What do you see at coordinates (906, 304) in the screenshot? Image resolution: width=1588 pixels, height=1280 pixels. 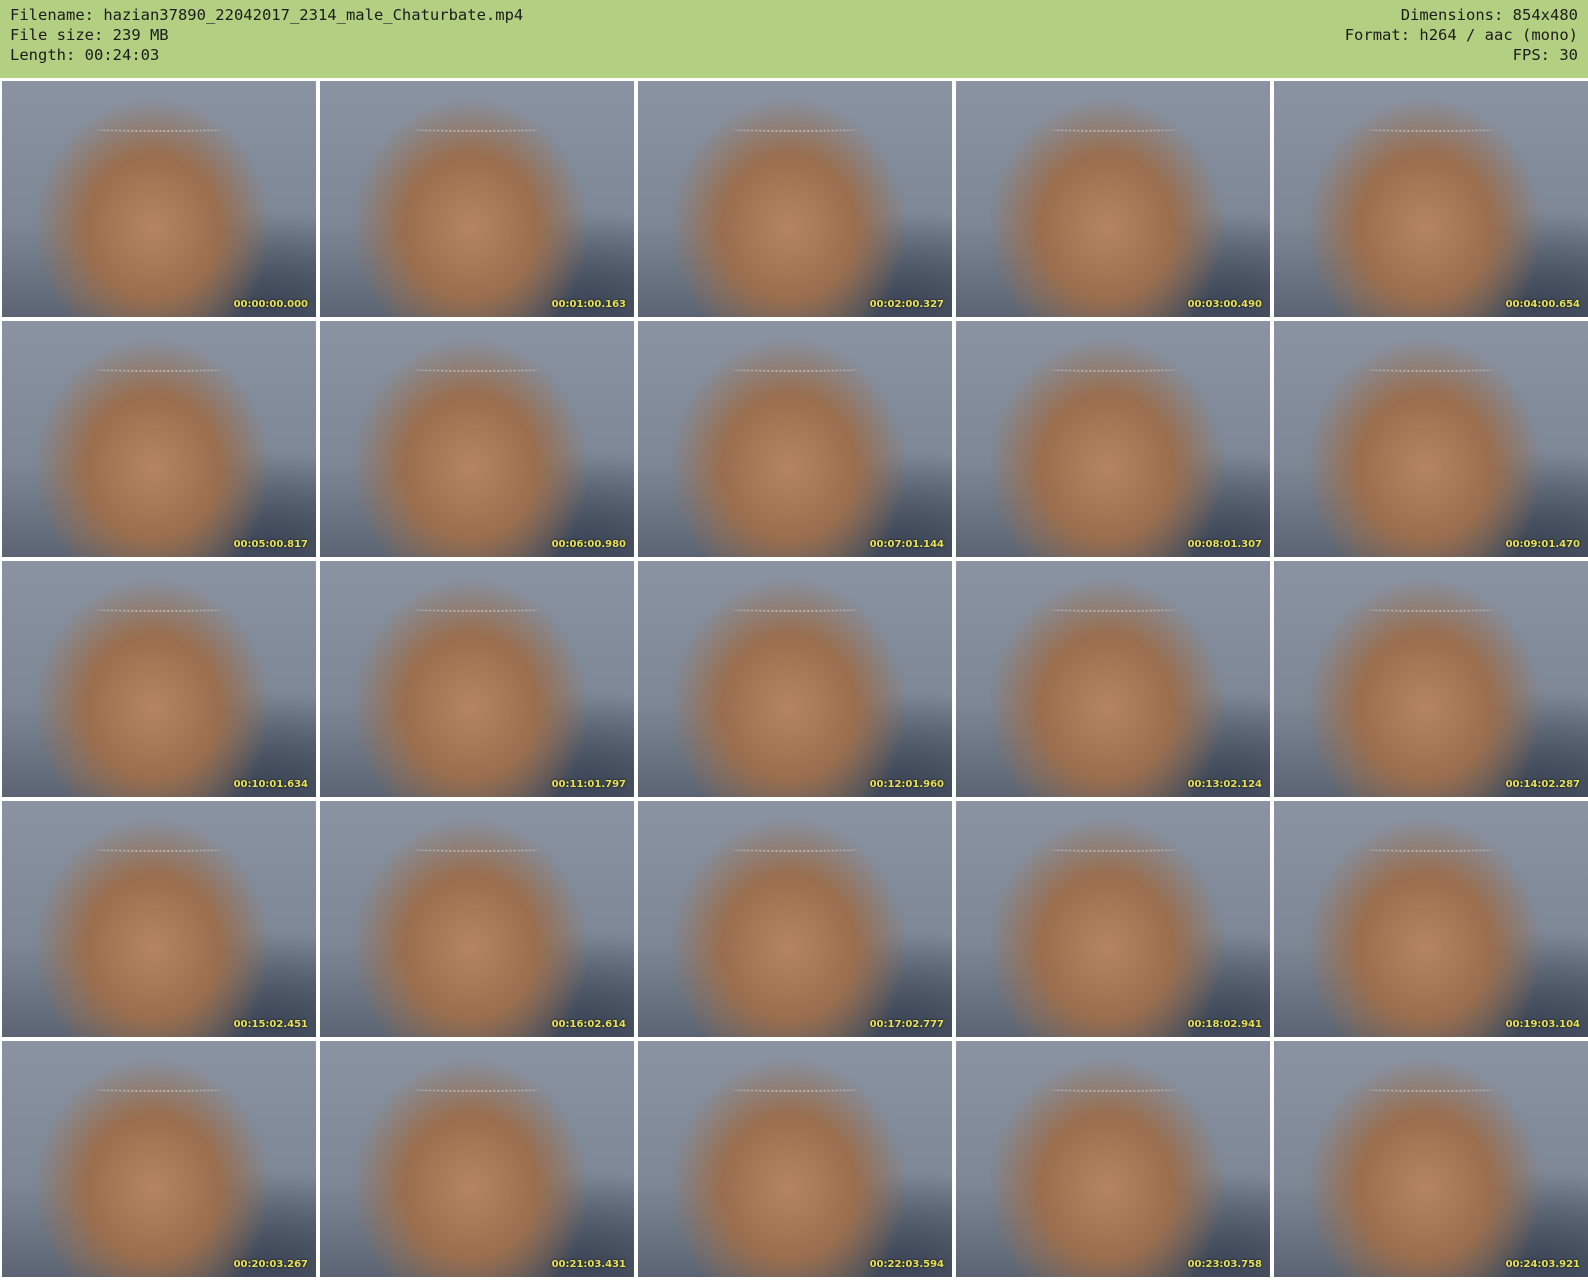 I see `thumbnail-timestamp: 00:02:00.327` at bounding box center [906, 304].